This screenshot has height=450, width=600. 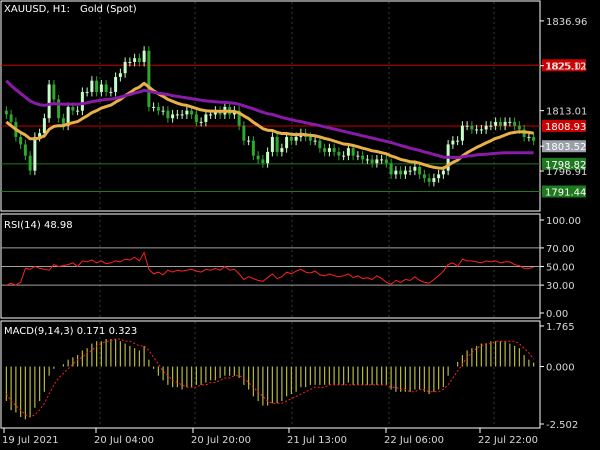 What do you see at coordinates (108, 9) in the screenshot?
I see `chart-instrument-name: Gold (Spot)` at bounding box center [108, 9].